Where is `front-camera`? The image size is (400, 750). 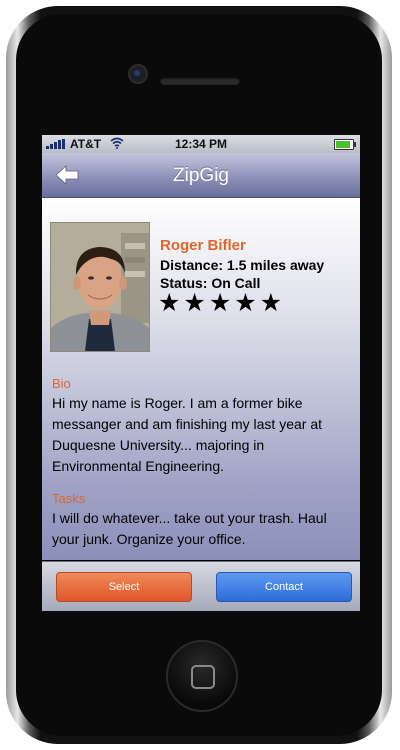
front-camera is located at coordinates (138, 74).